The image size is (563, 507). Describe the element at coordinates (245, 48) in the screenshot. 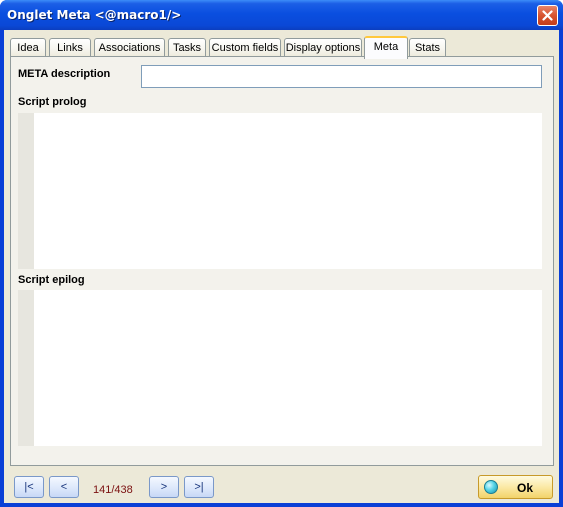

I see `tab-custom-fields: Custom fields` at that location.